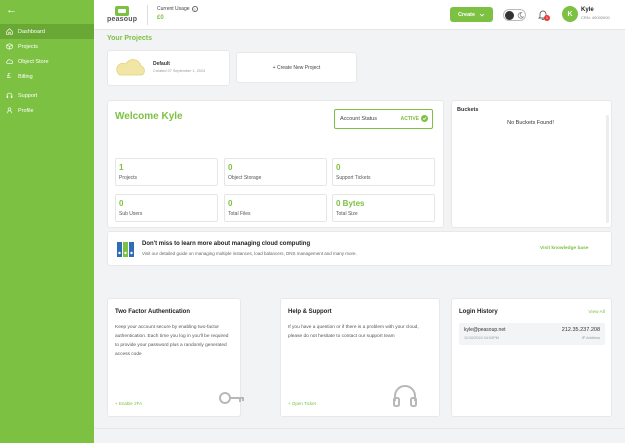  What do you see at coordinates (25, 76) in the screenshot?
I see `sidebar-item-label: Billing` at bounding box center [25, 76].